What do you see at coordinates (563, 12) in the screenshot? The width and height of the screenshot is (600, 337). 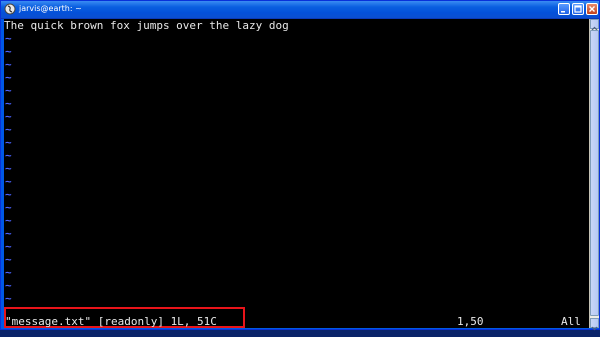 I see `minimize-icon` at bounding box center [563, 12].